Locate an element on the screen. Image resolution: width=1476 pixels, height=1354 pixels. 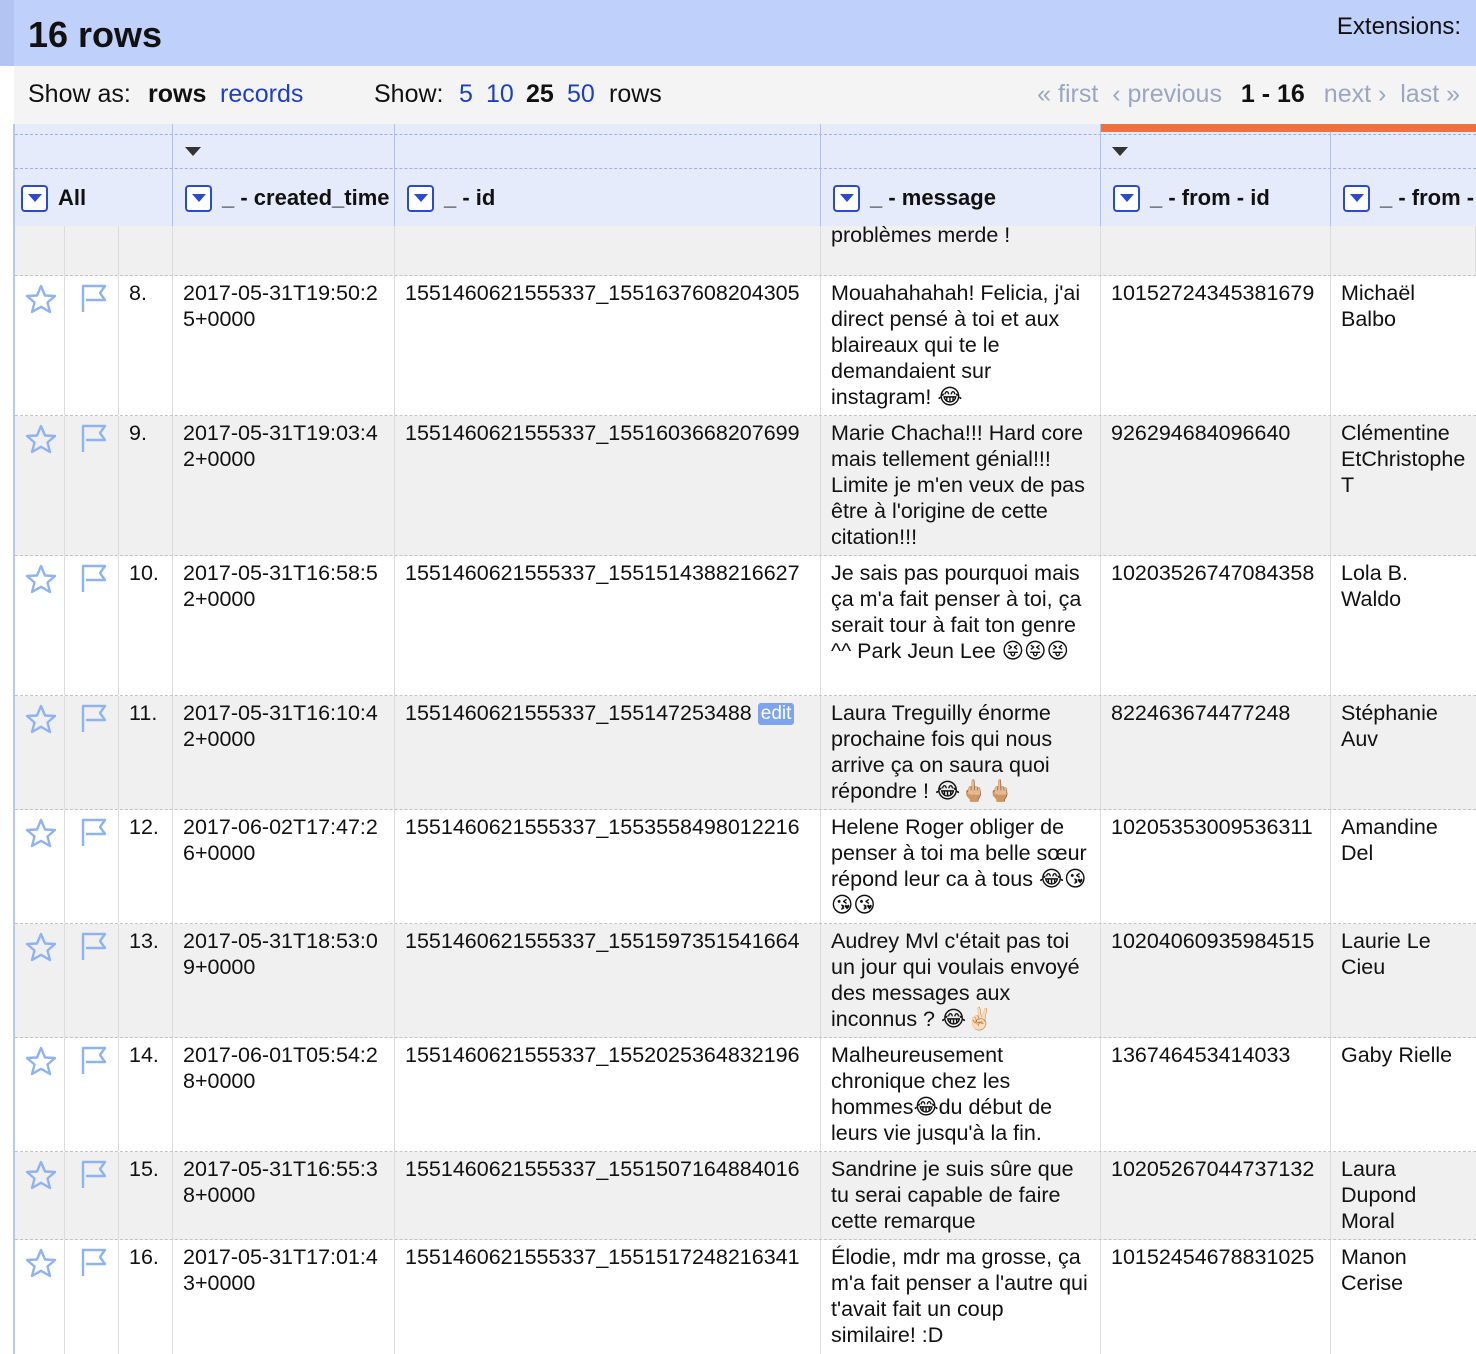
from-id-cell: 926294684096640 is located at coordinates (1216, 485).